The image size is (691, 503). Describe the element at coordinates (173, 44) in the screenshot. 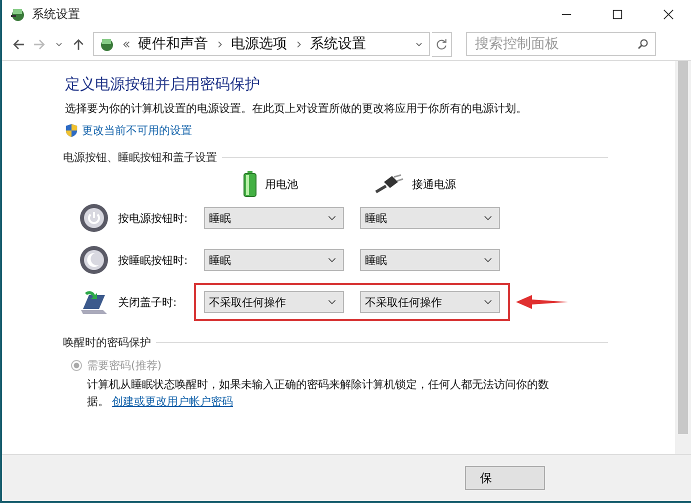

I see `breadcrumb-item: 硬件和声音` at that location.